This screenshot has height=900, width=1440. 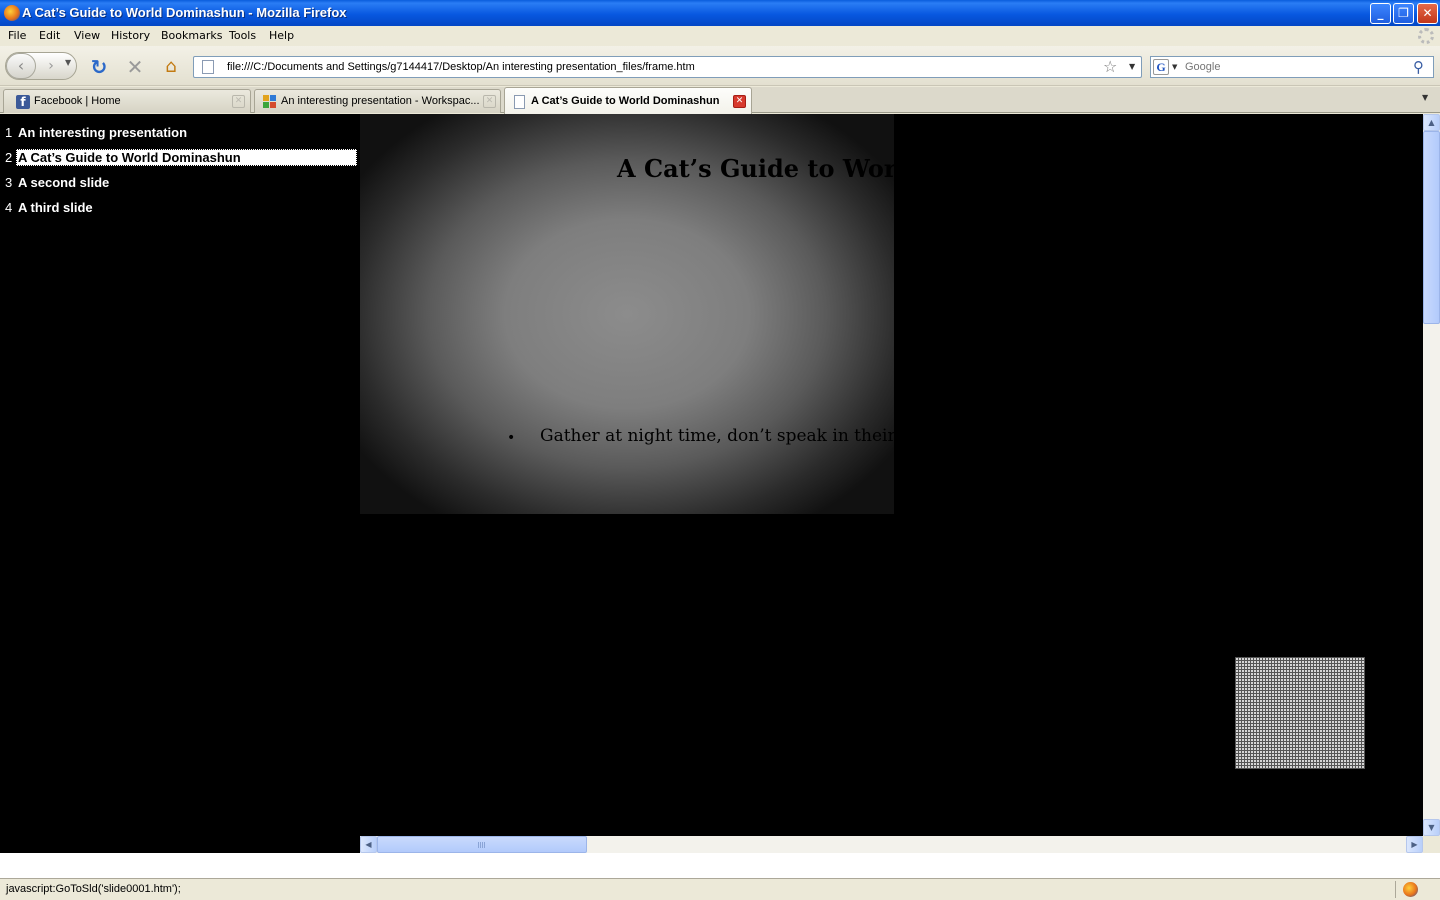 What do you see at coordinates (77, 101) in the screenshot?
I see `tab-label: Facebook | Home` at bounding box center [77, 101].